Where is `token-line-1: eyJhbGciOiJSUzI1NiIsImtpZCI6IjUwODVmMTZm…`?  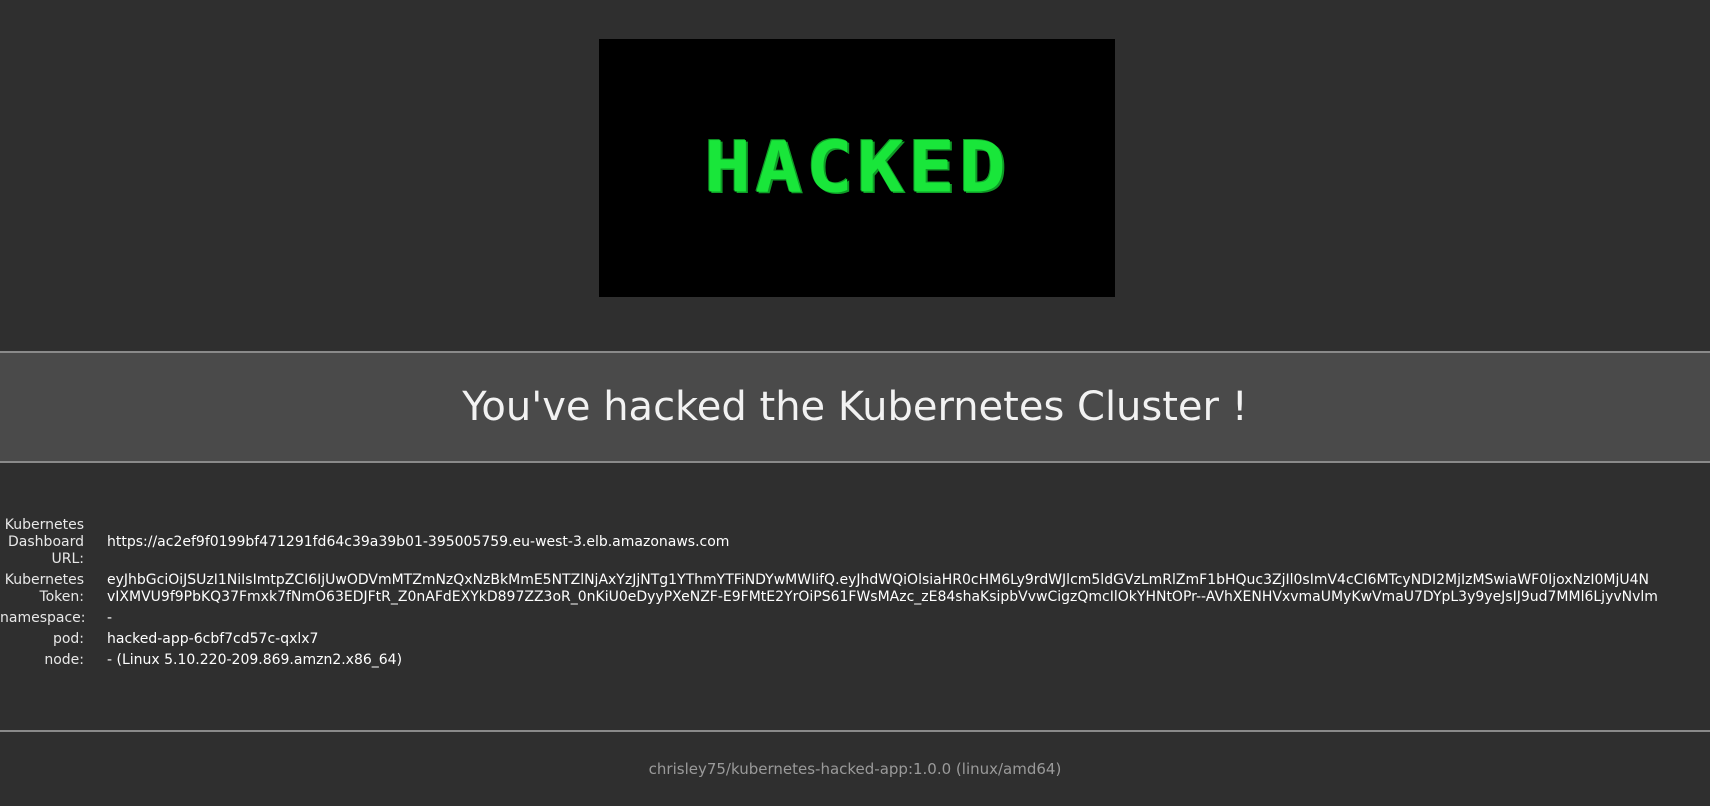
token-line-1: eyJhbGciOiJSUzI1NiIsImtpZCI6IjUwODVmMTZm… is located at coordinates (878, 580).